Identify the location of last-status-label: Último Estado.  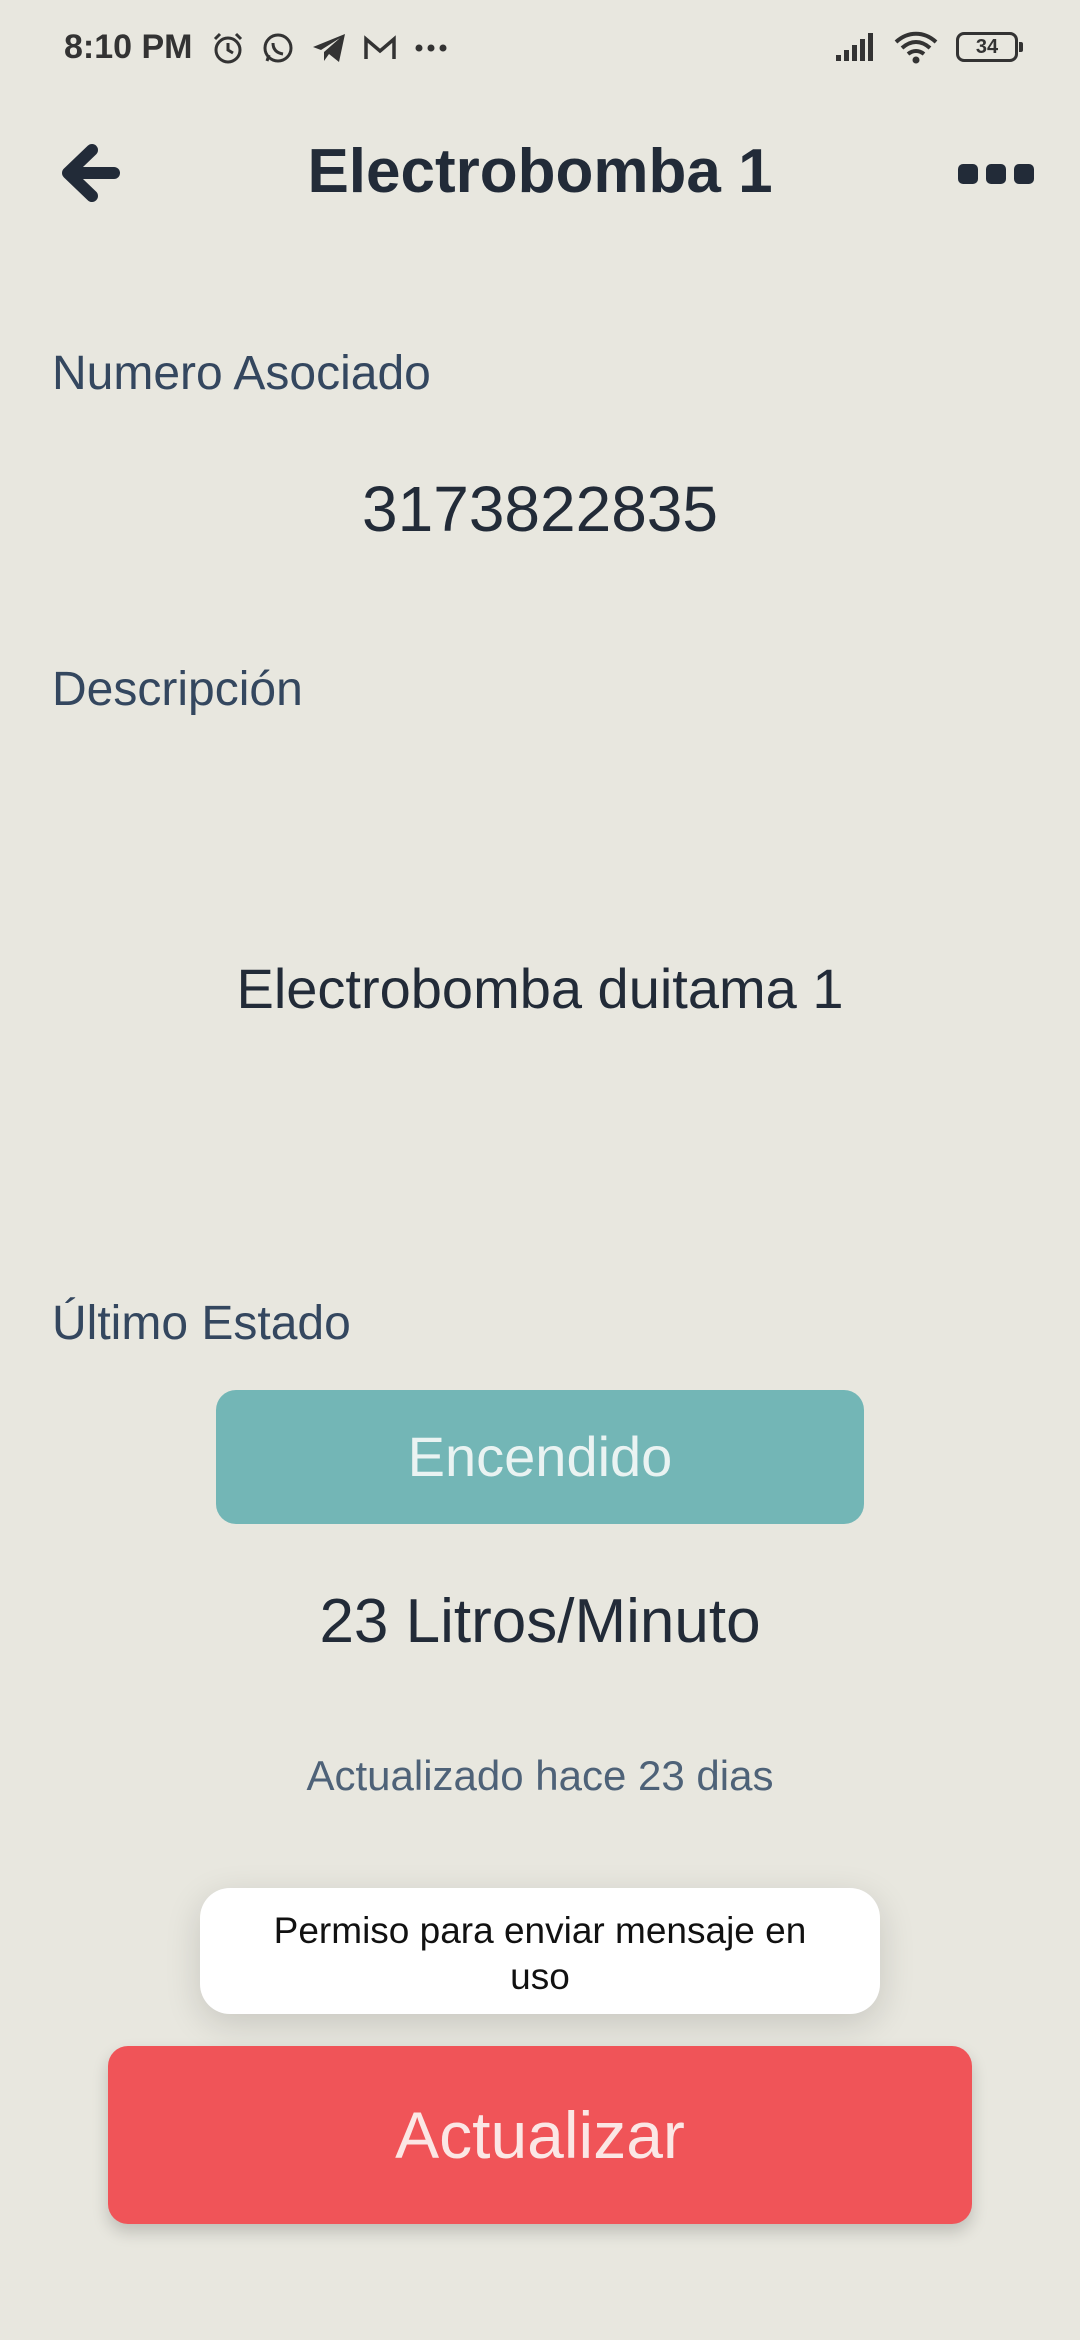
(201, 1323).